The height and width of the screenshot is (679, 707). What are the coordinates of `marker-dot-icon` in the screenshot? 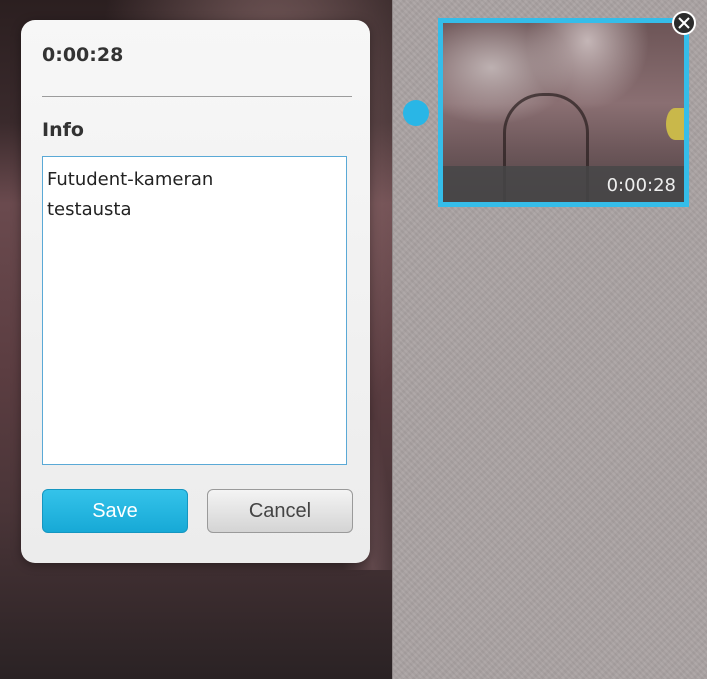 It's located at (416, 113).